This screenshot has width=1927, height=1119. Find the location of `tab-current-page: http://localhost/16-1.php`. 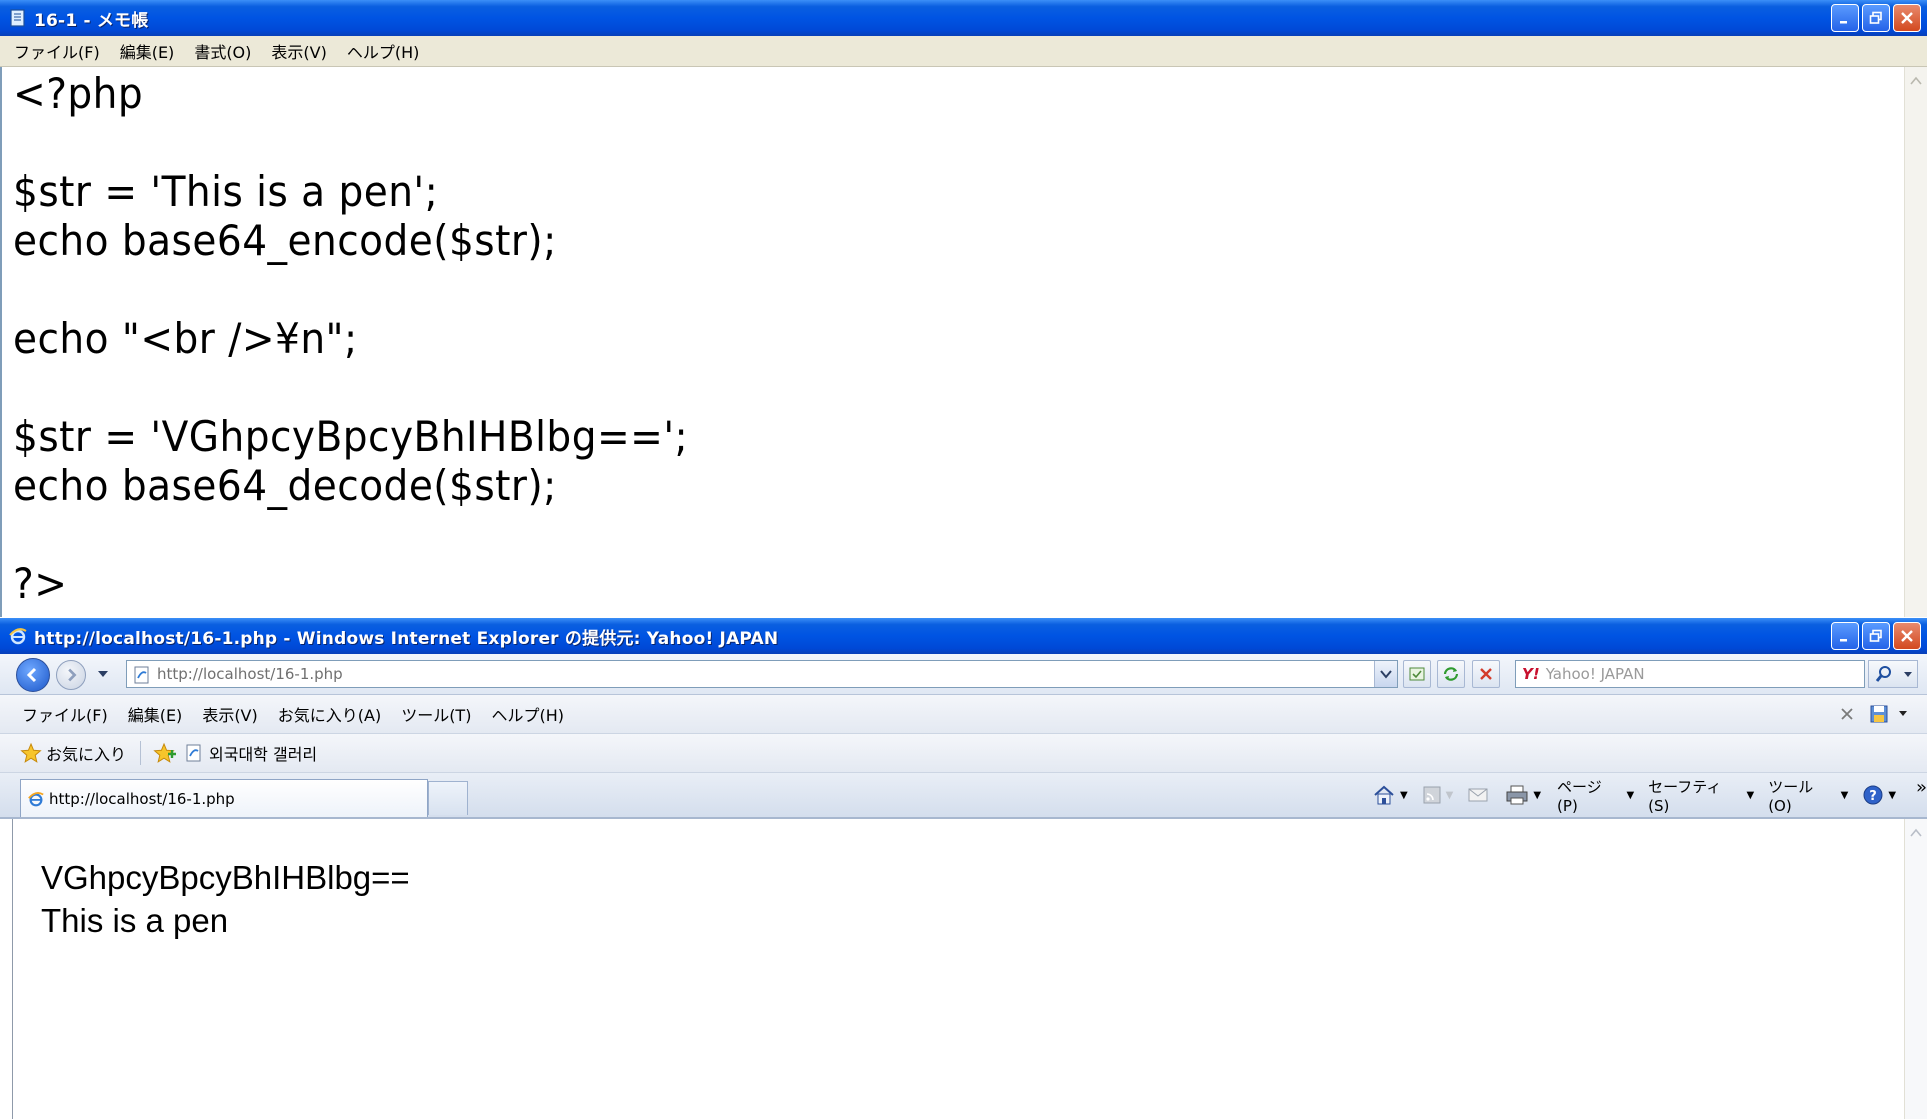

tab-current-page: http://localhost/16-1.php is located at coordinates (224, 798).